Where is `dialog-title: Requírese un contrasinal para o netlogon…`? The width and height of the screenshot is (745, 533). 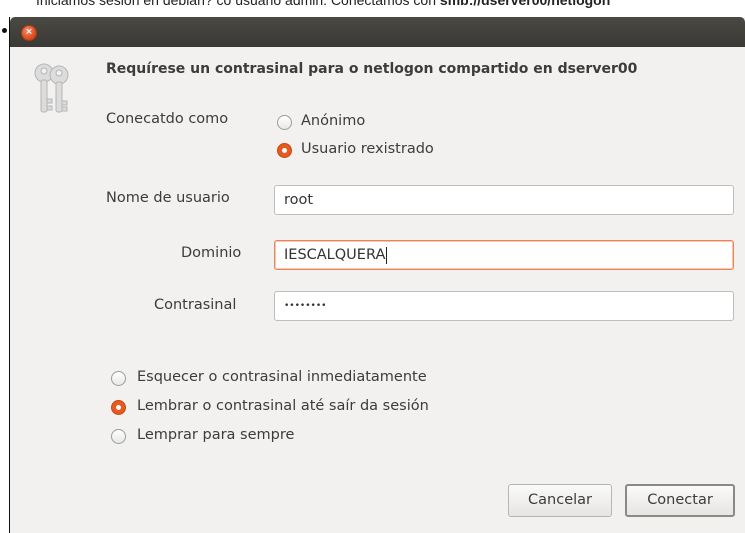 dialog-title: Requírese un contrasinal para o netlogon… is located at coordinates (372, 69).